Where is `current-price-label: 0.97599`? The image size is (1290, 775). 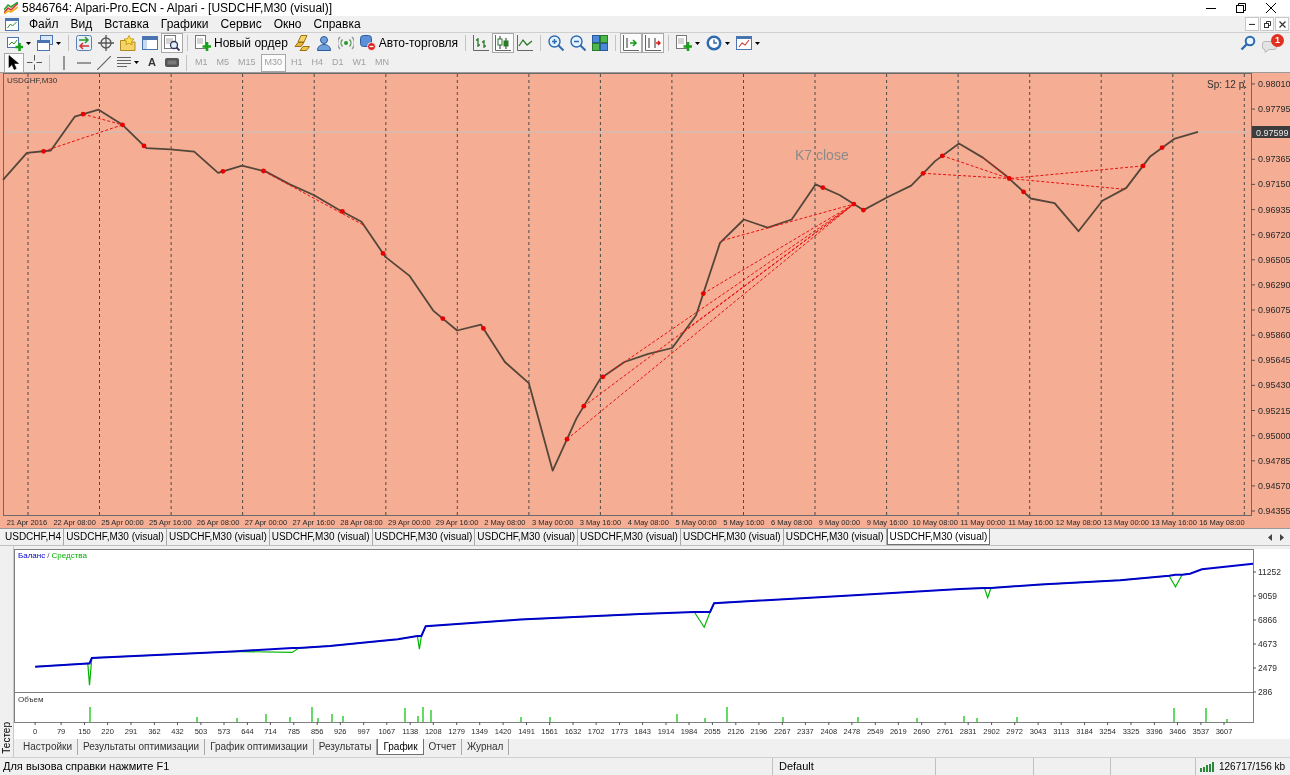
current-price-label: 0.97599 is located at coordinates (1271, 132).